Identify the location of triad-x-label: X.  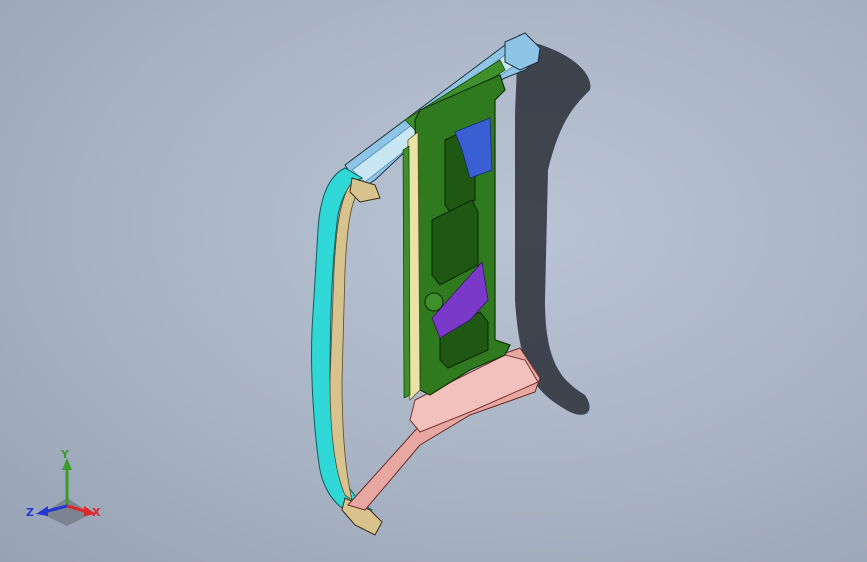
(96, 512).